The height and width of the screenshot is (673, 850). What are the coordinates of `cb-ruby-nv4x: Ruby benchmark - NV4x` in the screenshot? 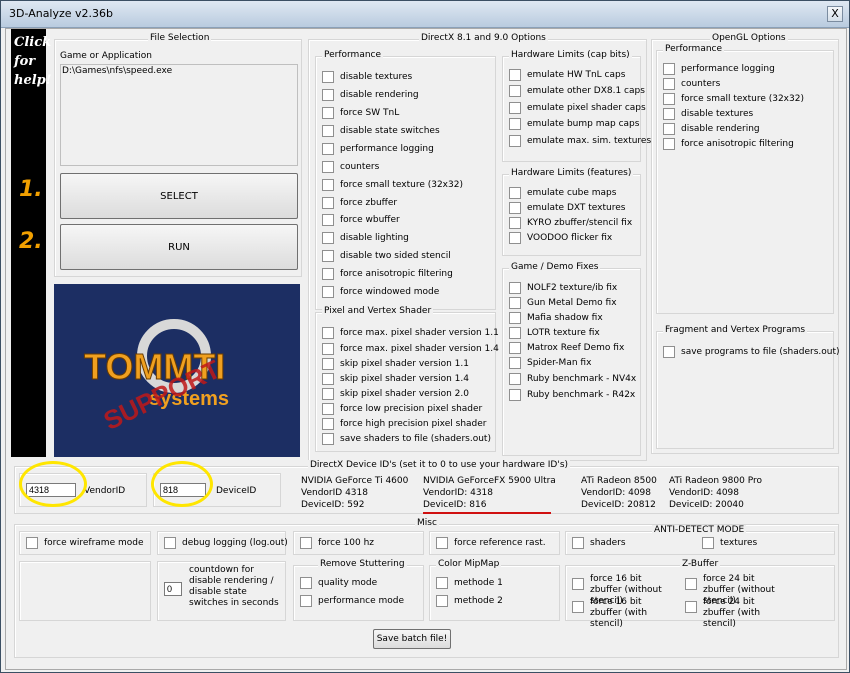 It's located at (572, 379).